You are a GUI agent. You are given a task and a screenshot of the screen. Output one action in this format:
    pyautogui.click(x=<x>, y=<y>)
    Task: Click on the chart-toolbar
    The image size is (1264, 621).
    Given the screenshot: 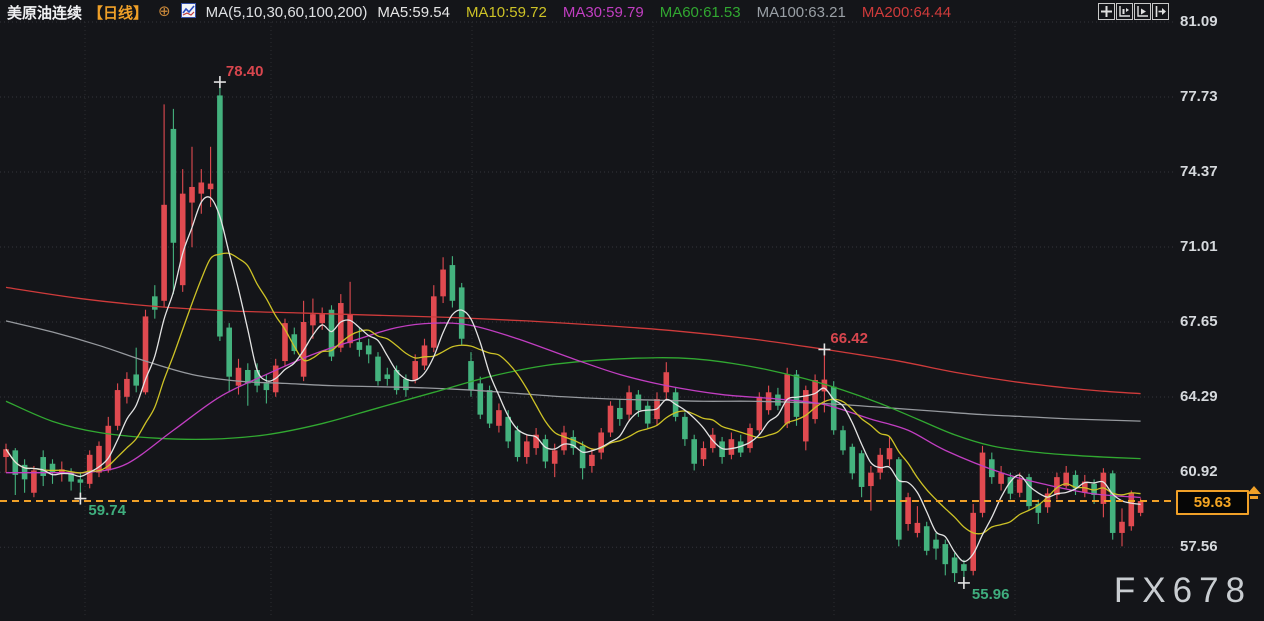 What is the action you would take?
    pyautogui.click(x=1133, y=11)
    